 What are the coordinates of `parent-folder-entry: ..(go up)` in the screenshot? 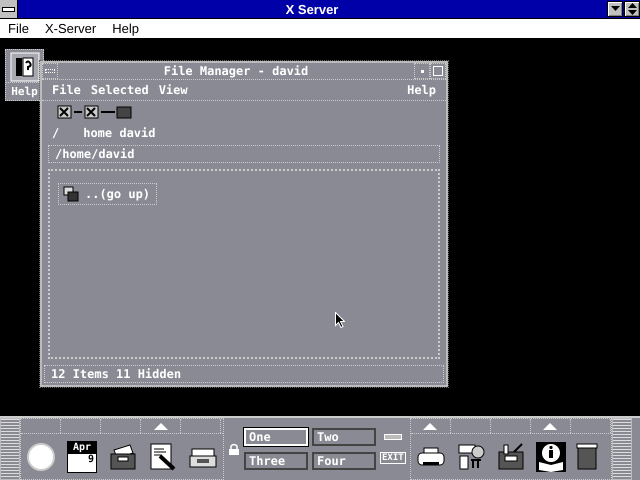 It's located at (108, 194).